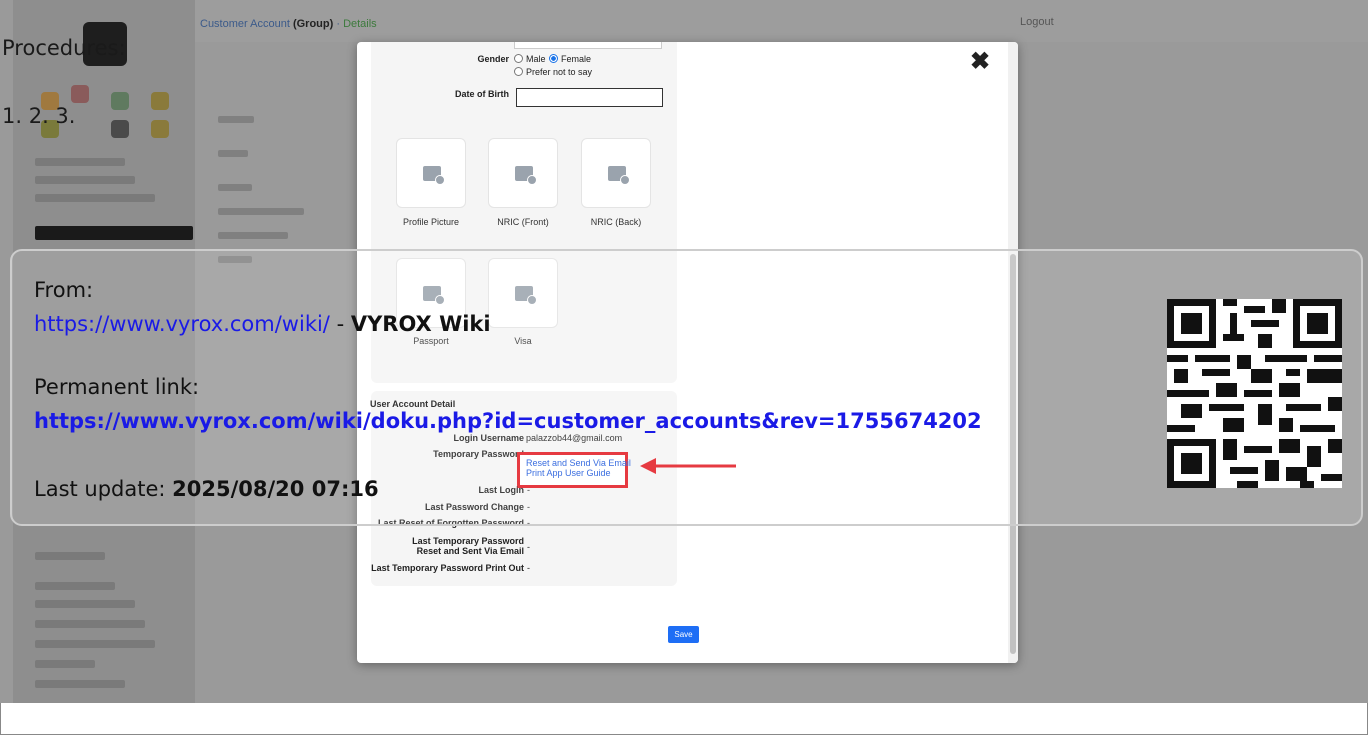 This screenshot has height=735, width=1368. I want to click on breadcrumb-link: Customer Account, so click(245, 24).